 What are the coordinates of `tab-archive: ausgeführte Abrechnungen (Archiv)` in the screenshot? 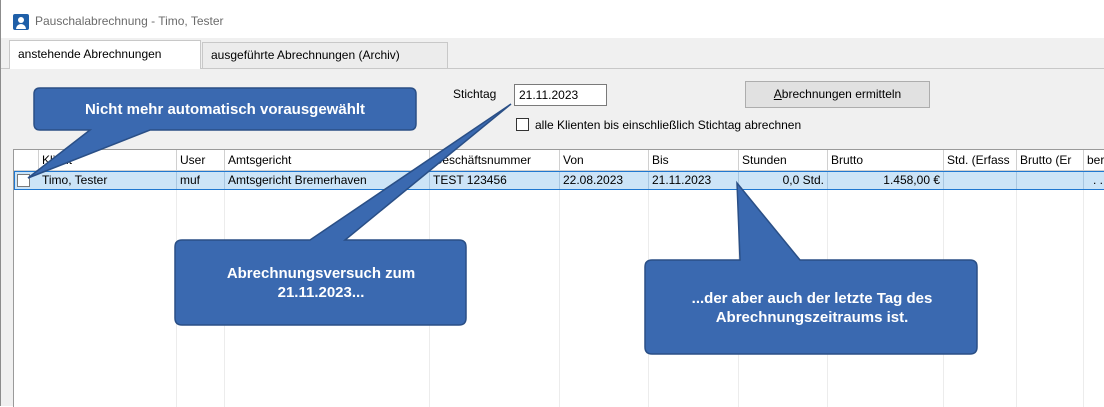 It's located at (325, 55).